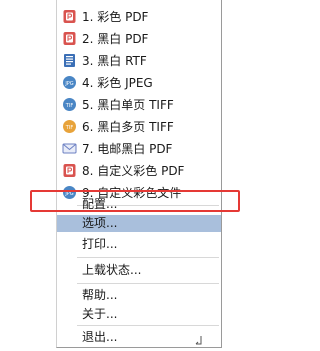 The height and width of the screenshot is (351, 320). What do you see at coordinates (139, 83) in the screenshot?
I see `menu-item-color-jpeg: JPG 4. 彩色 JPEG` at bounding box center [139, 83].